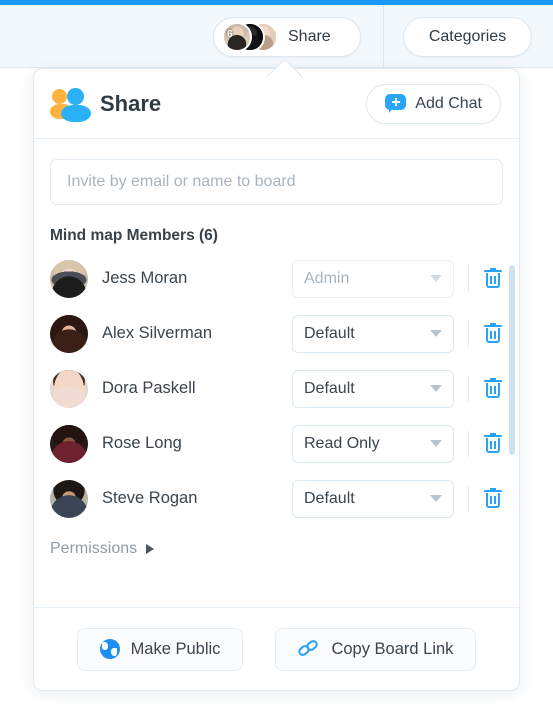 The height and width of the screenshot is (707, 553). Describe the element at coordinates (392, 648) in the screenshot. I see `copy-board-link-button-label: Copy Board Link` at that location.